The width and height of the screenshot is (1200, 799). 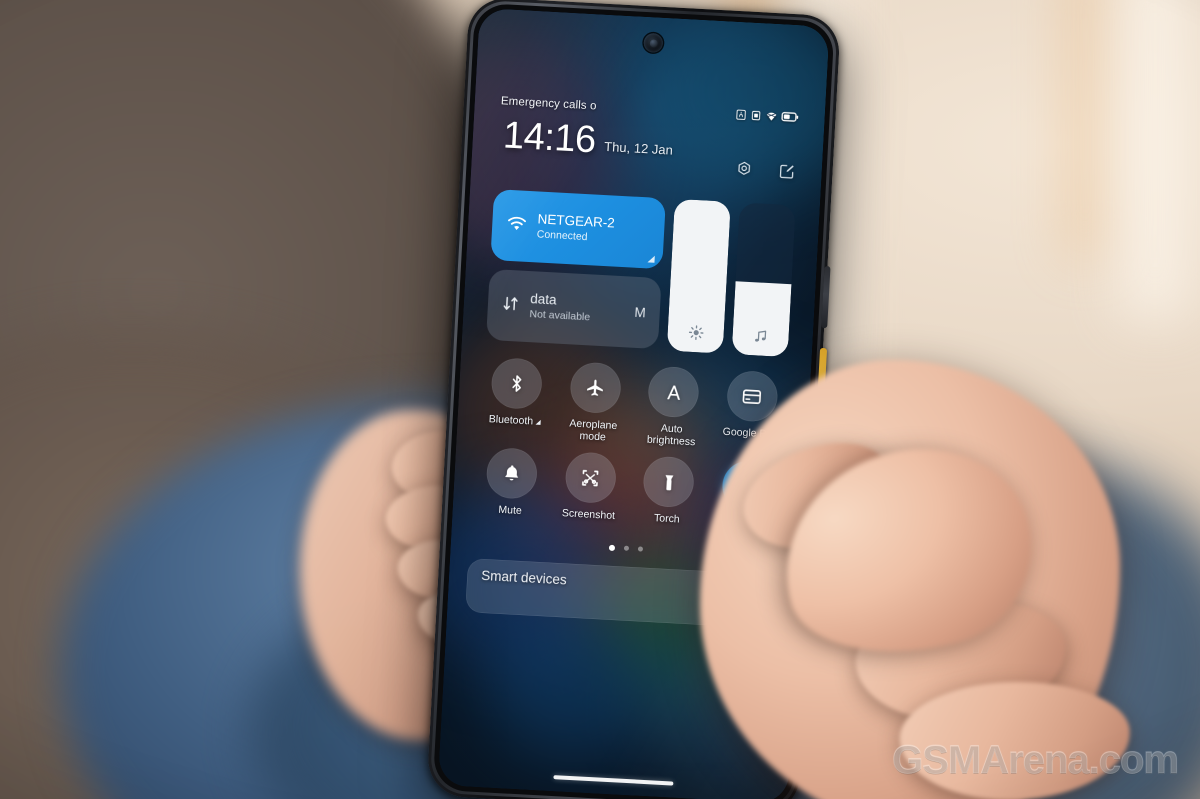 I want to click on smart-devices-label: Smart devices, so click(x=524, y=577).